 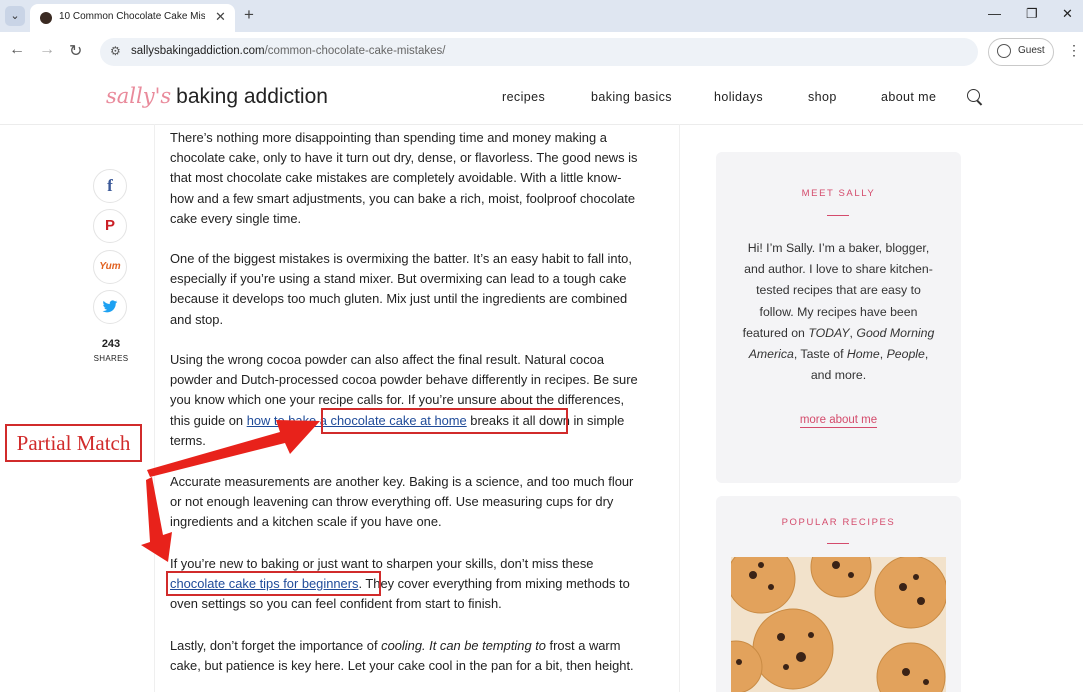 What do you see at coordinates (838, 421) in the screenshot?
I see `more-about-me-link: more about me` at bounding box center [838, 421].